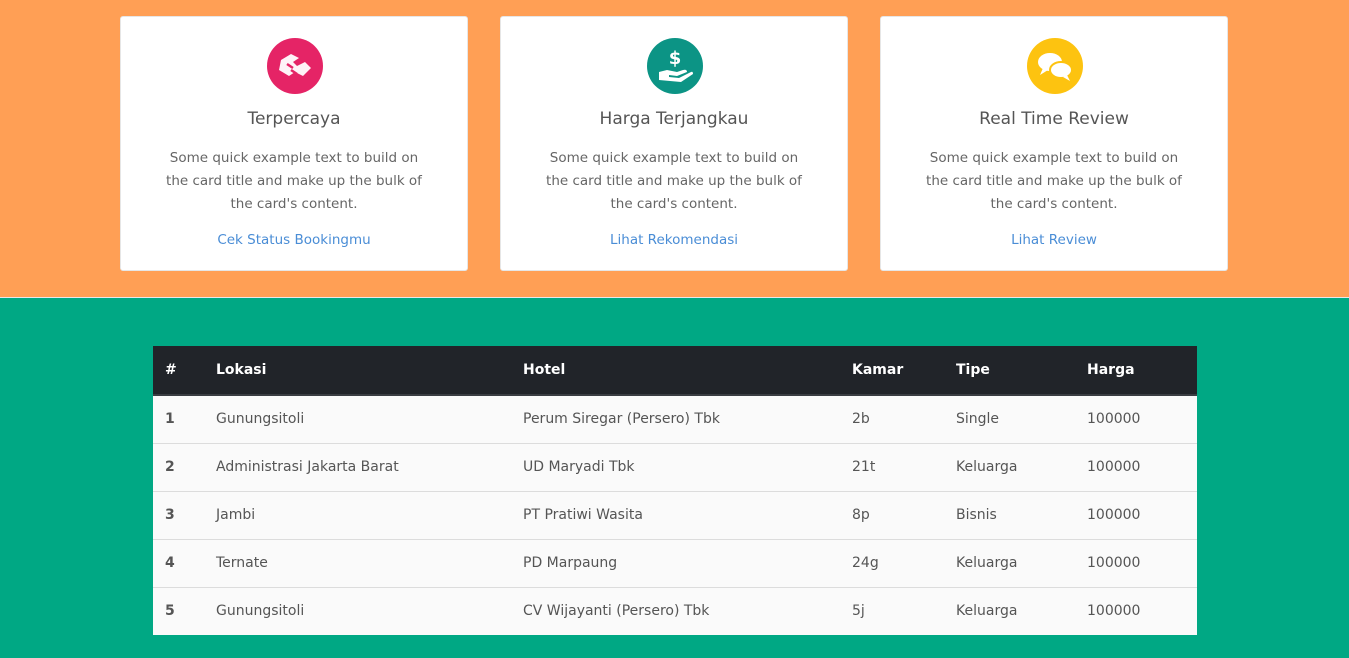 This screenshot has height=658, width=1349. What do you see at coordinates (616, 611) in the screenshot?
I see `row-hotel: CV Wijayanti (Persero) Tbk` at bounding box center [616, 611].